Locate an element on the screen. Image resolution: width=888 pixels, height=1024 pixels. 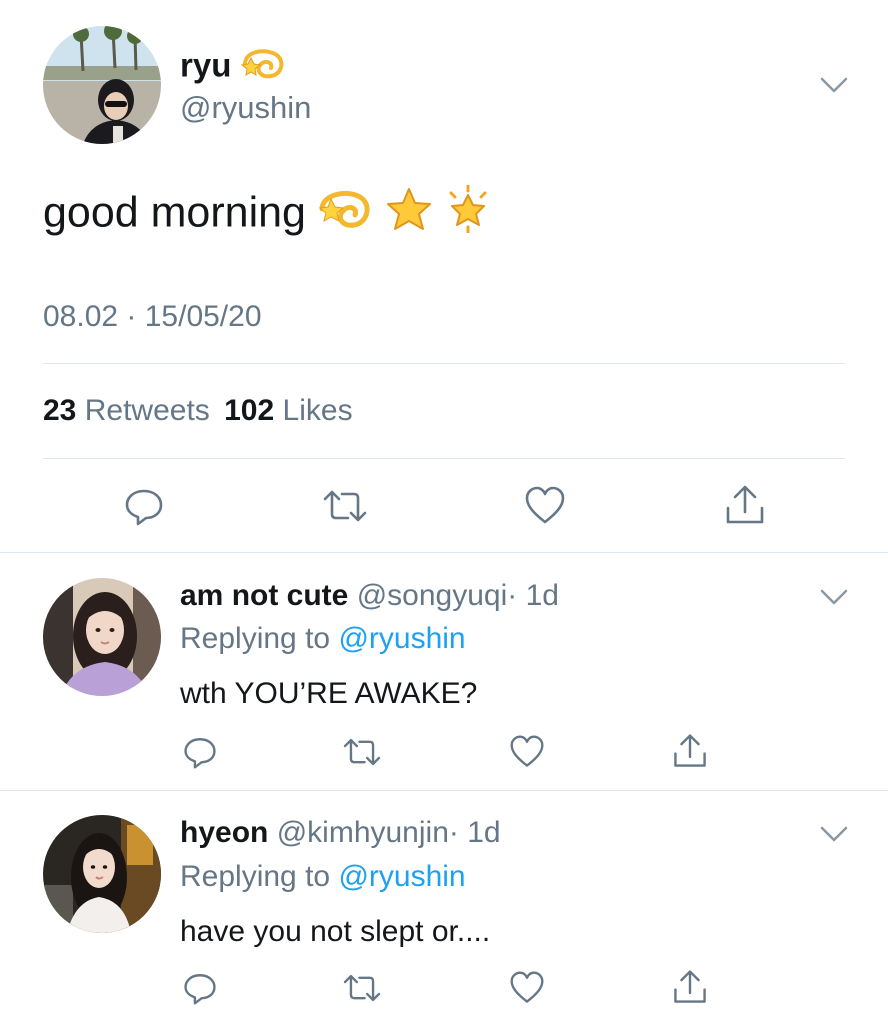
reply-header: am not cute @songyuqi· 1d is located at coordinates (369, 596).